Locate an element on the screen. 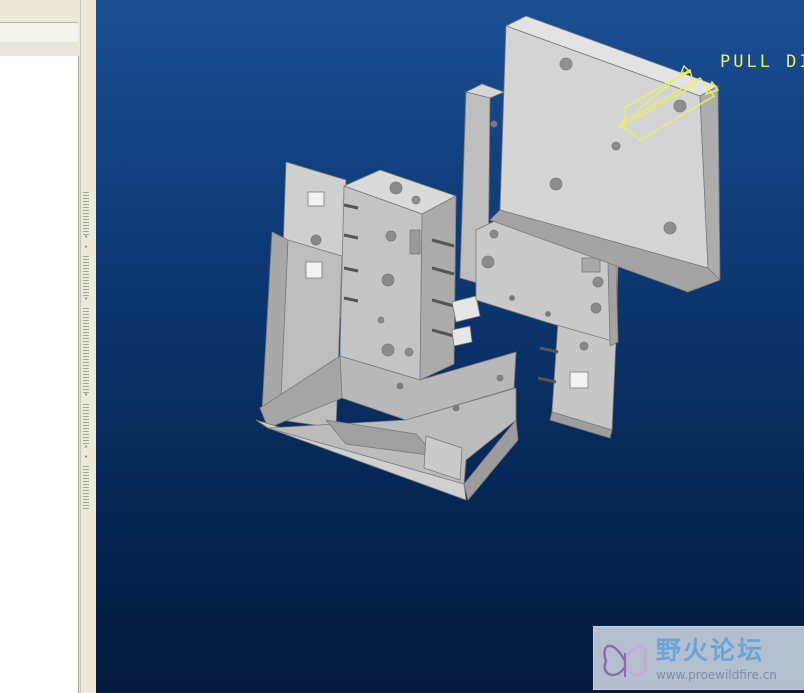 This screenshot has width=804, height=693. model-tree-header is located at coordinates (39, 33).